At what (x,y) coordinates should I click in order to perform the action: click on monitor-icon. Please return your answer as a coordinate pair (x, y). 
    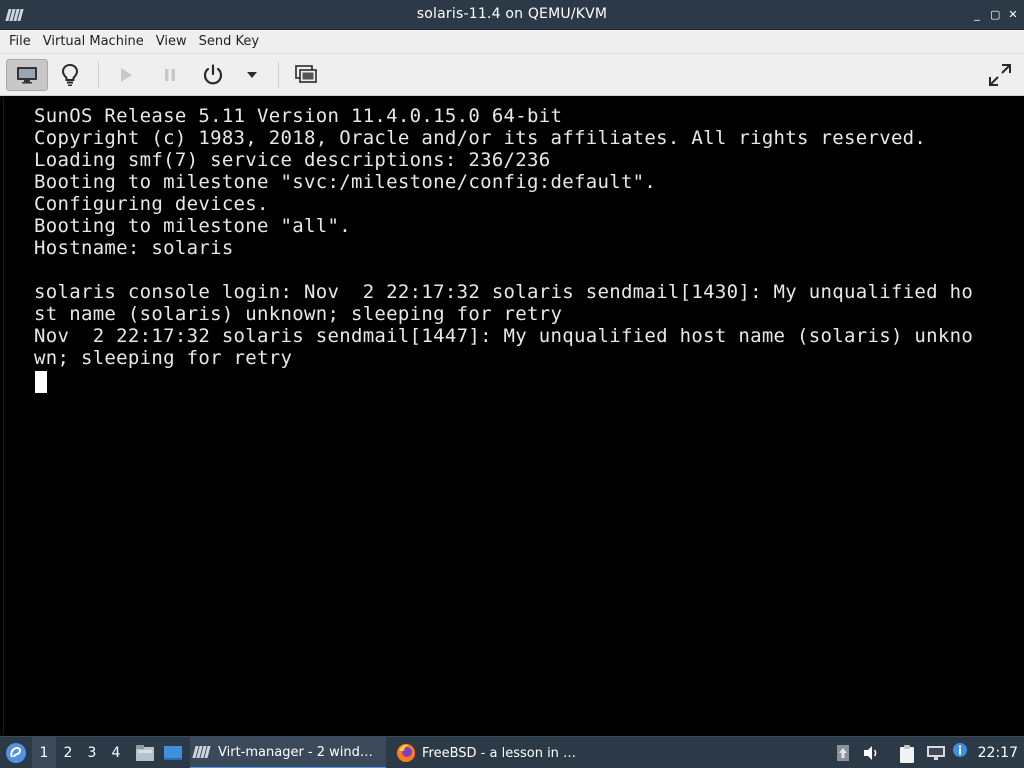
    Looking at the image, I should click on (27, 75).